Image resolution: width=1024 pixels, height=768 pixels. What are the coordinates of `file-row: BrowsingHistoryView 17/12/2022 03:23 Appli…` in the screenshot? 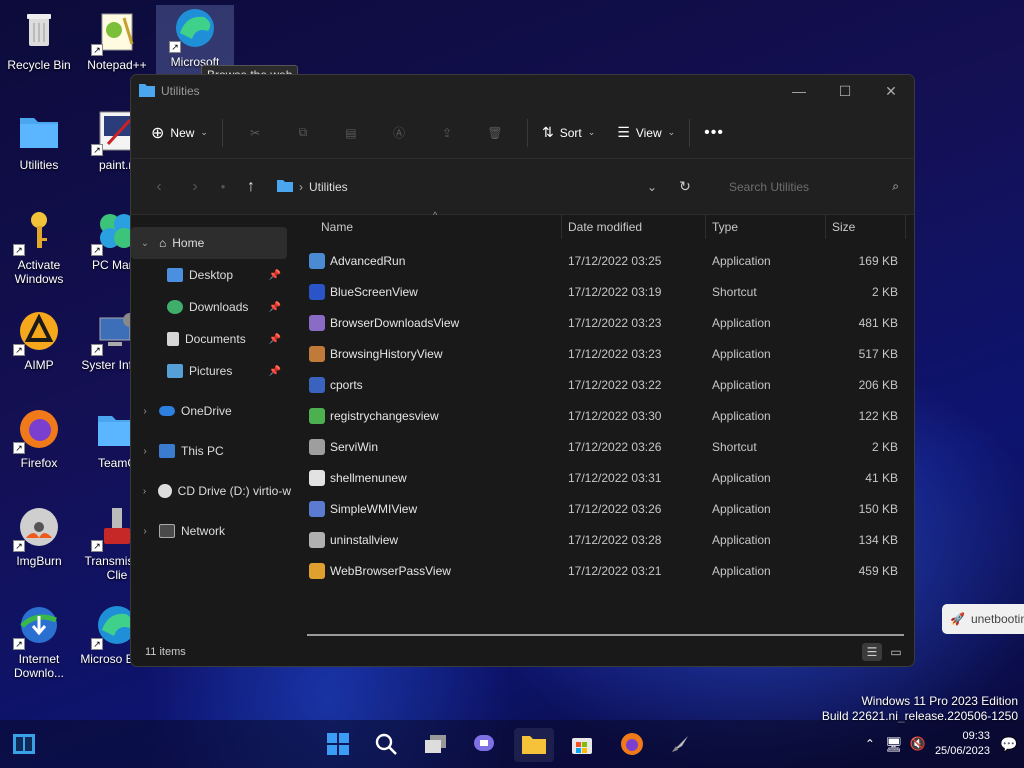 It's located at (610, 353).